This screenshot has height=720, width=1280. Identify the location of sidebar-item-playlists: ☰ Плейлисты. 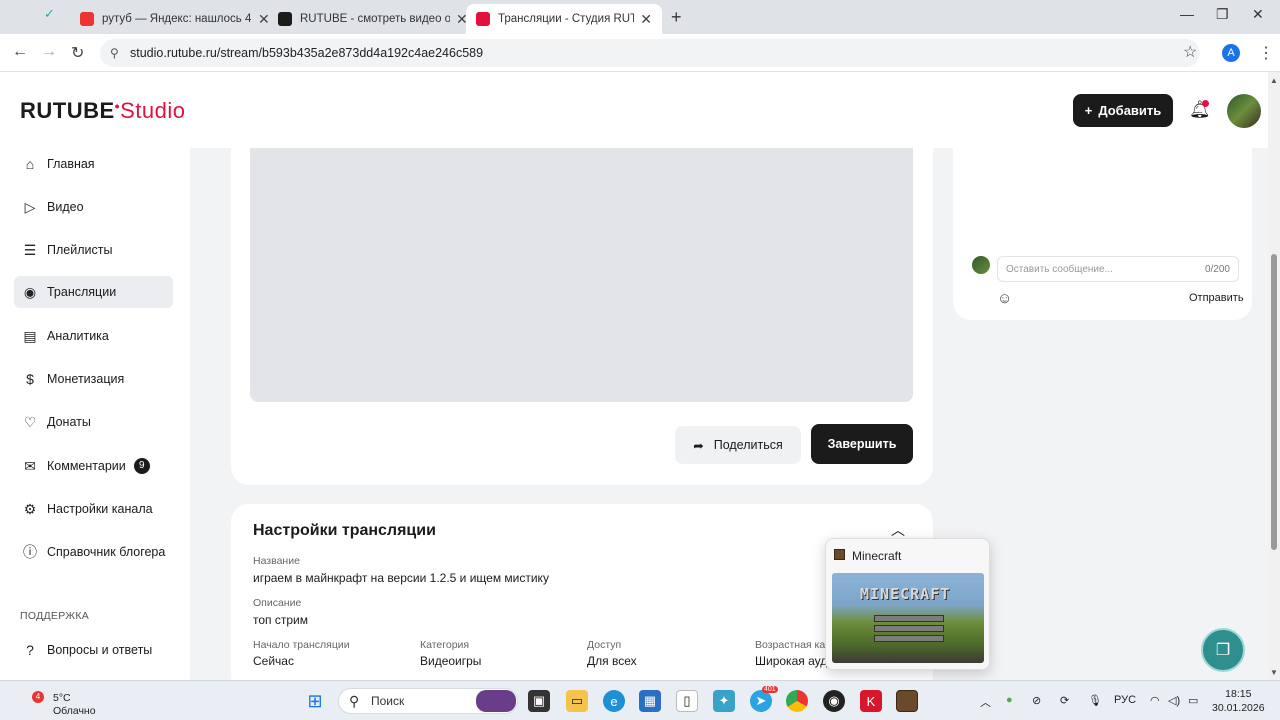
(93, 250).